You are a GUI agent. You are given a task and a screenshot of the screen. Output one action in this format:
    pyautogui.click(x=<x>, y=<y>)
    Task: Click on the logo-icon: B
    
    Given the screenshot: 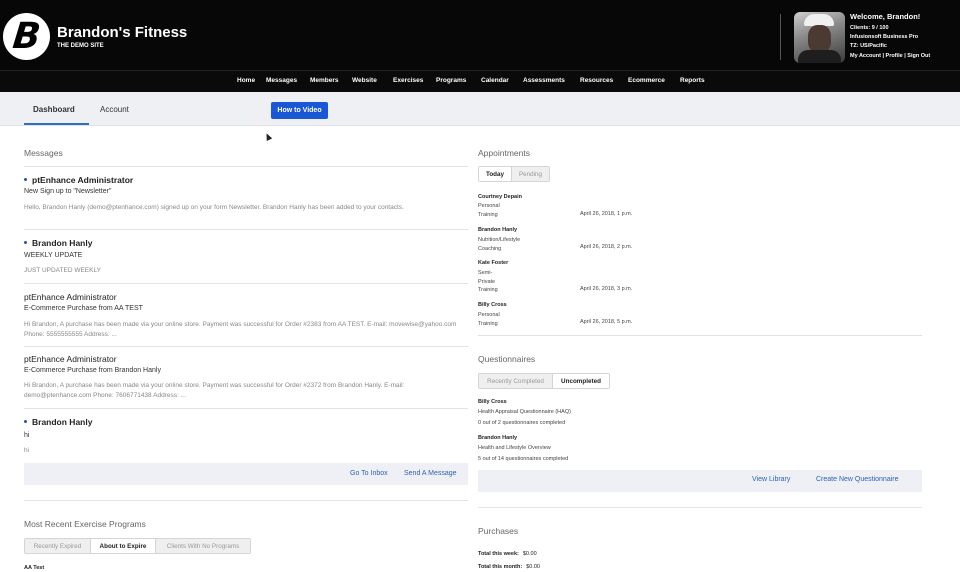 What is the action you would take?
    pyautogui.click(x=26, y=36)
    